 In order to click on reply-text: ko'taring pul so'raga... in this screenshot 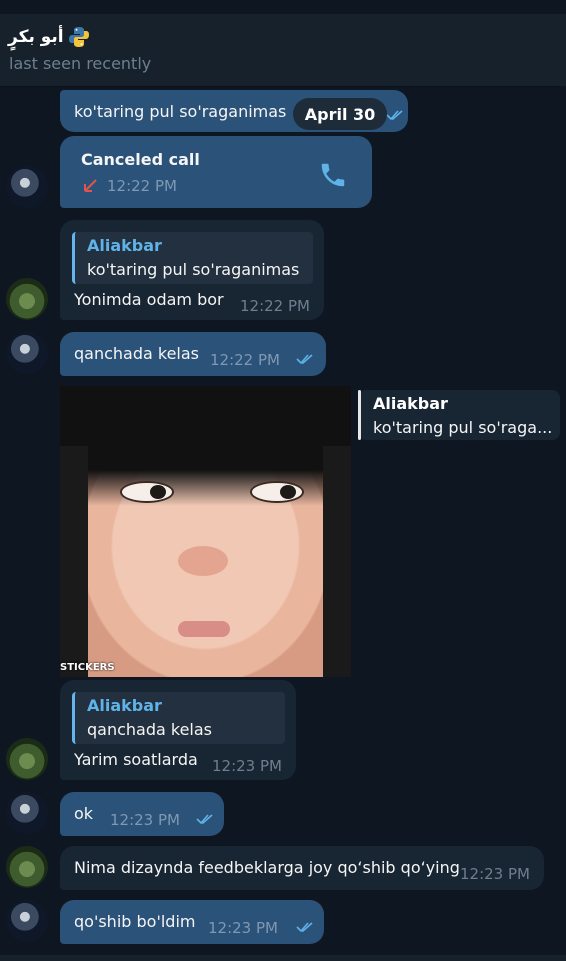, I will do `click(463, 427)`.